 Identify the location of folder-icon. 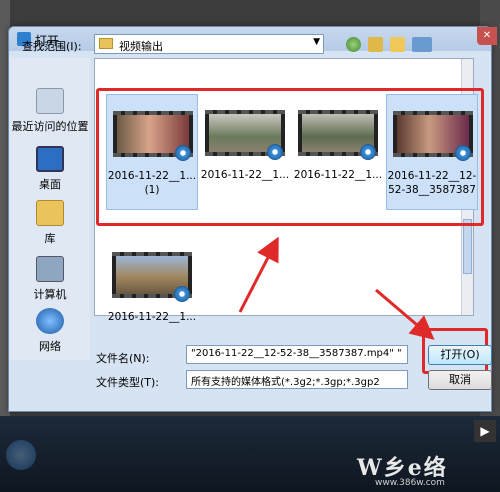
(106, 43).